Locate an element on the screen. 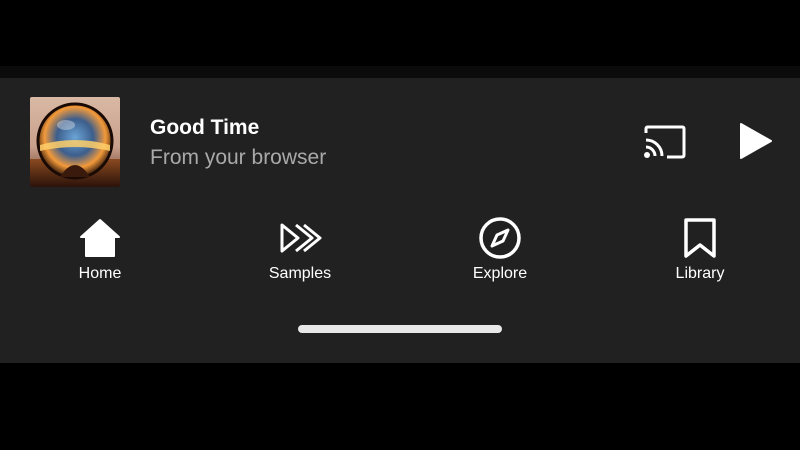 This screenshot has height=450, width=800. track-subtitle: From your browser is located at coordinates (238, 157).